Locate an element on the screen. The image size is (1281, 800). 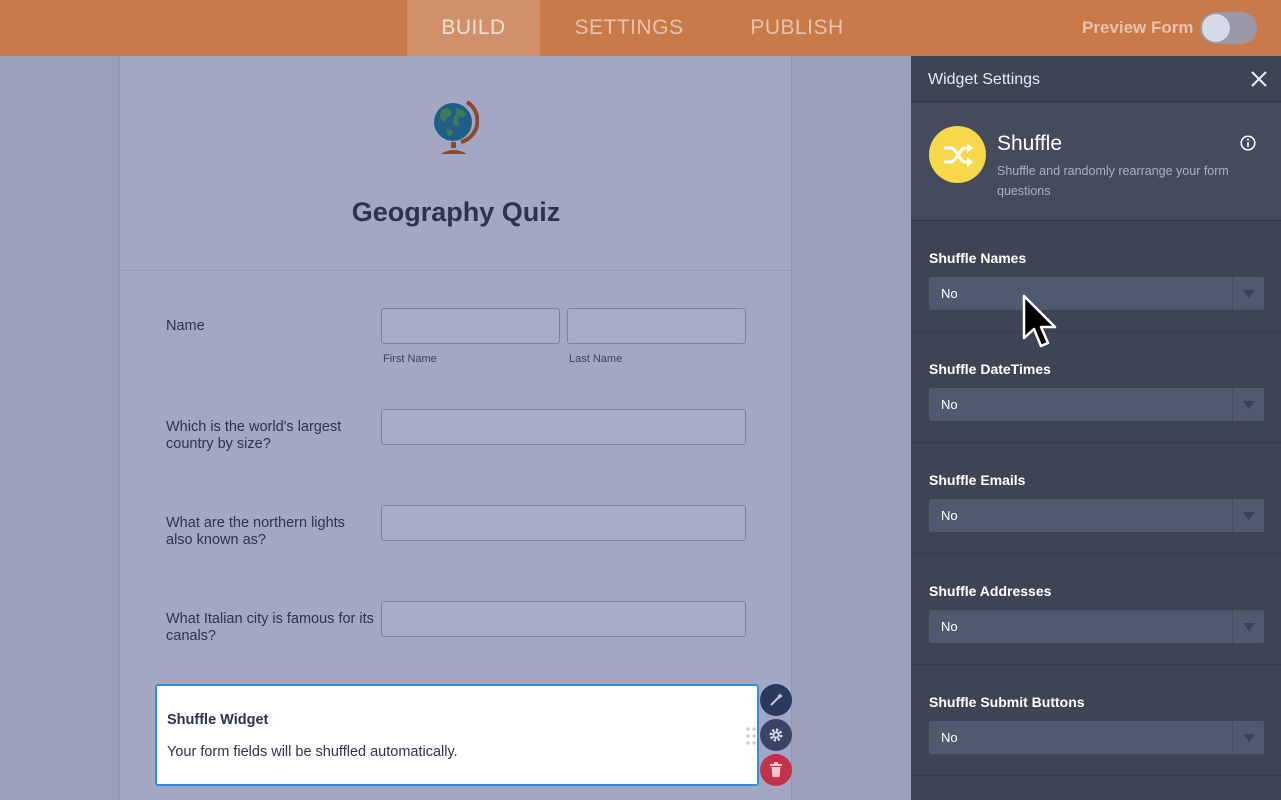
form-title: Geography Quiz is located at coordinates (456, 212).